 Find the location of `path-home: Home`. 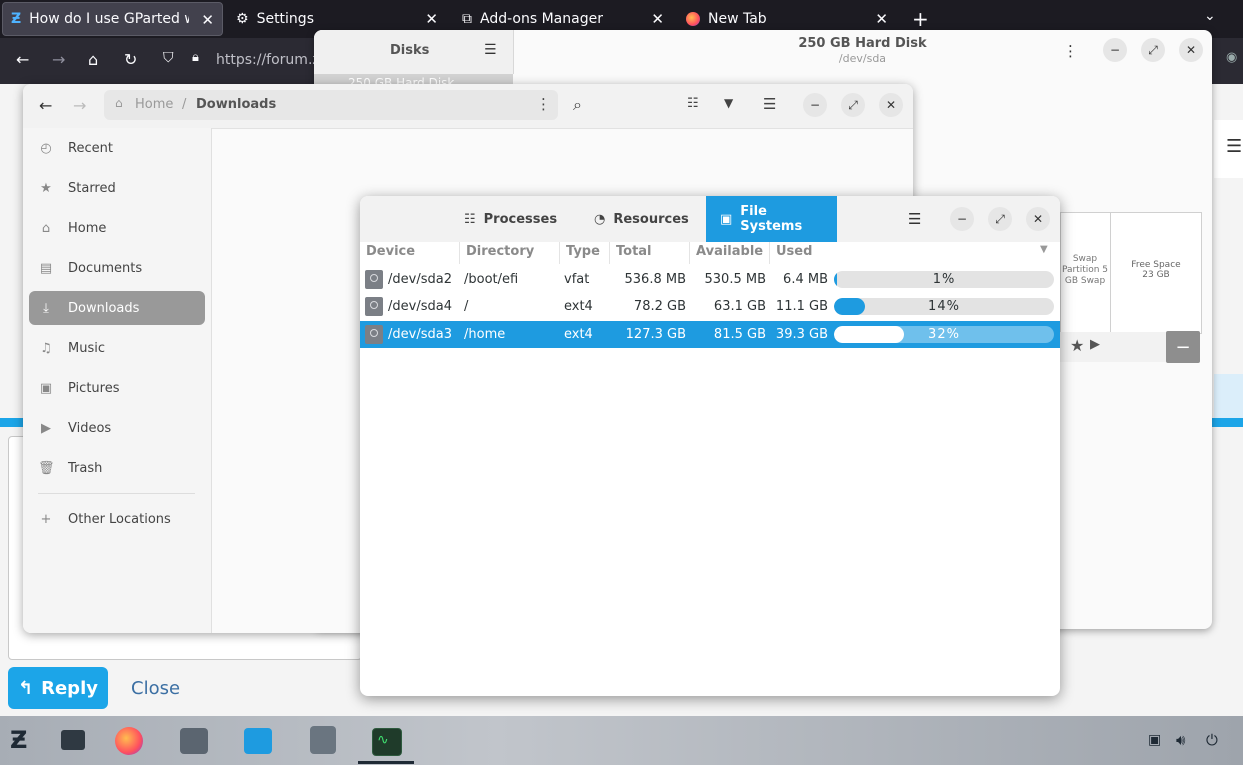

path-home: Home is located at coordinates (154, 104).